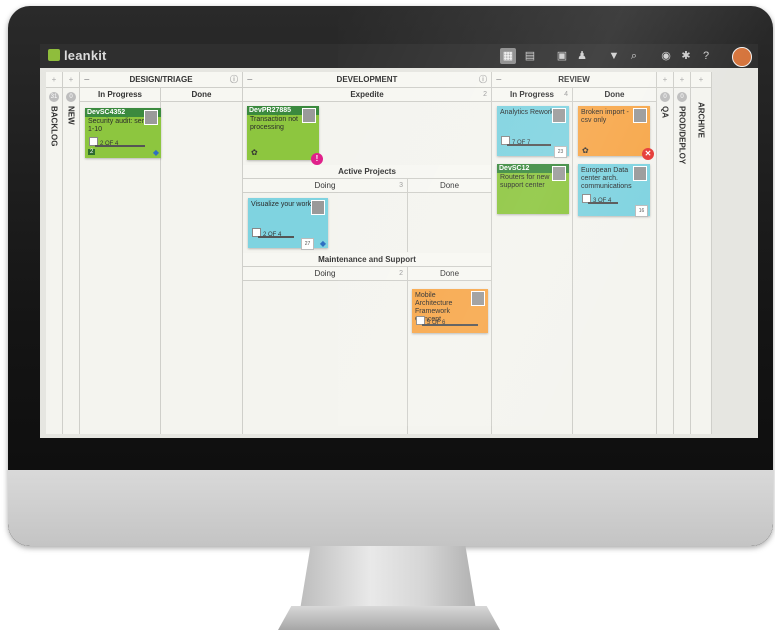  Describe the element at coordinates (682, 135) in the screenshot. I see `prod-label: PROD/DEPLOY` at that location.